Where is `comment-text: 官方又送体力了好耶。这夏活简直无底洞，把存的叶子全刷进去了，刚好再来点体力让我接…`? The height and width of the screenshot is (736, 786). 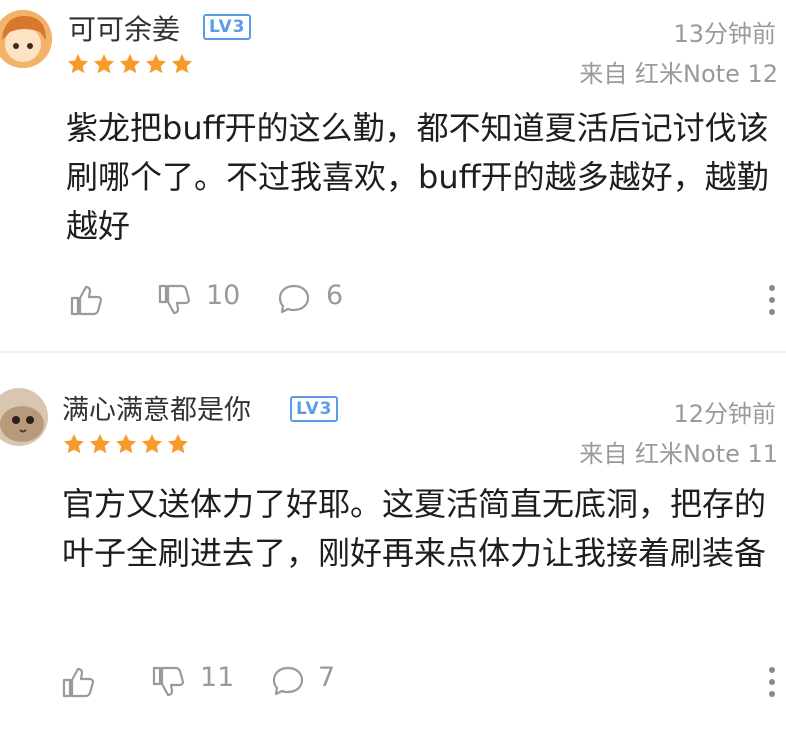
comment-text: 官方又送体力了好耶。这夏活简直无底洞，把存的叶子全刷进去了，刚好再来点体力让我接… is located at coordinates (414, 528).